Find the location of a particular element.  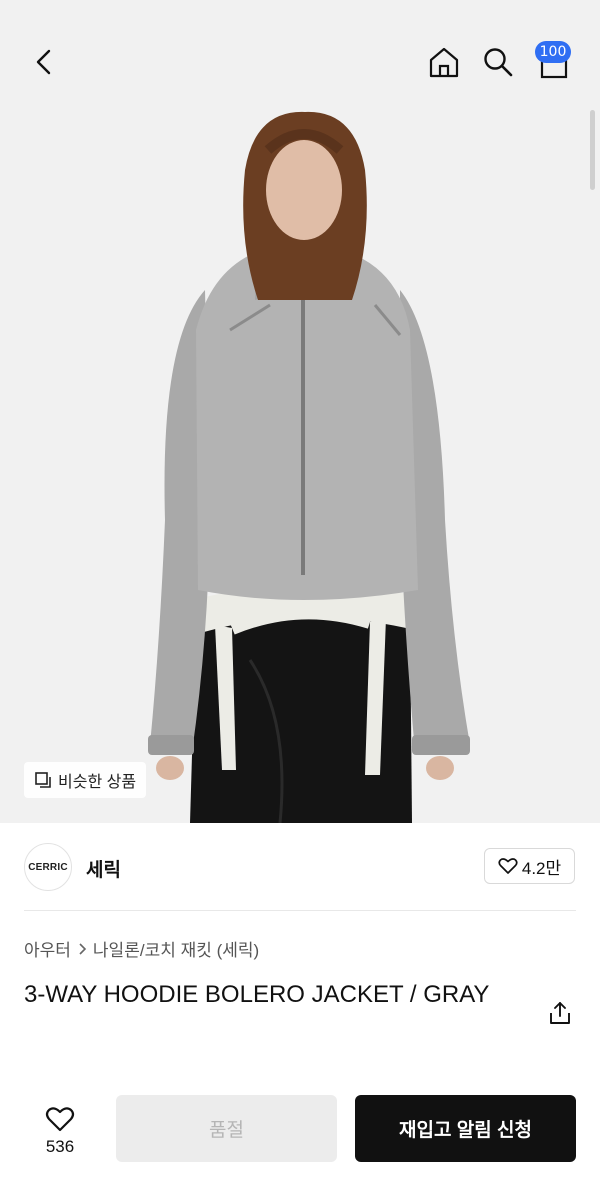

top-navigation-bar: 100 is located at coordinates (300, 60).